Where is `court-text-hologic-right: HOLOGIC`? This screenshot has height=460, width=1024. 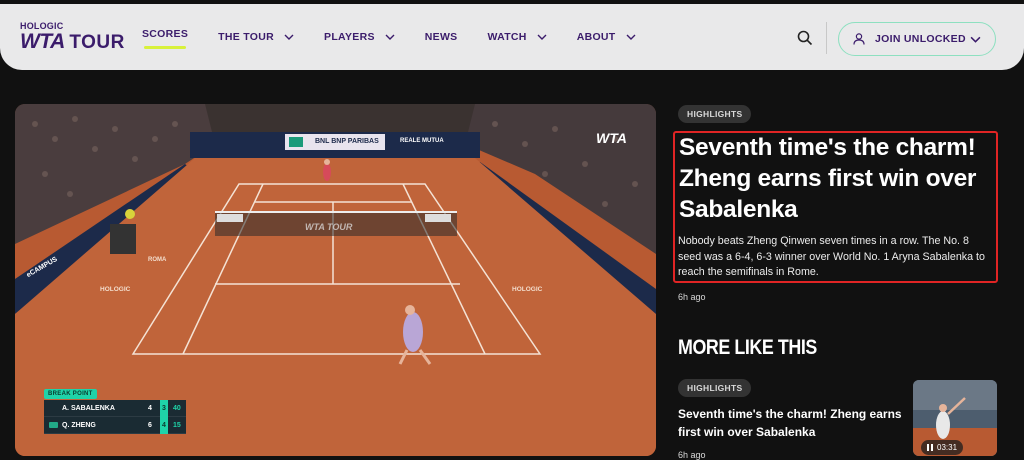 court-text-hologic-right: HOLOGIC is located at coordinates (527, 289).